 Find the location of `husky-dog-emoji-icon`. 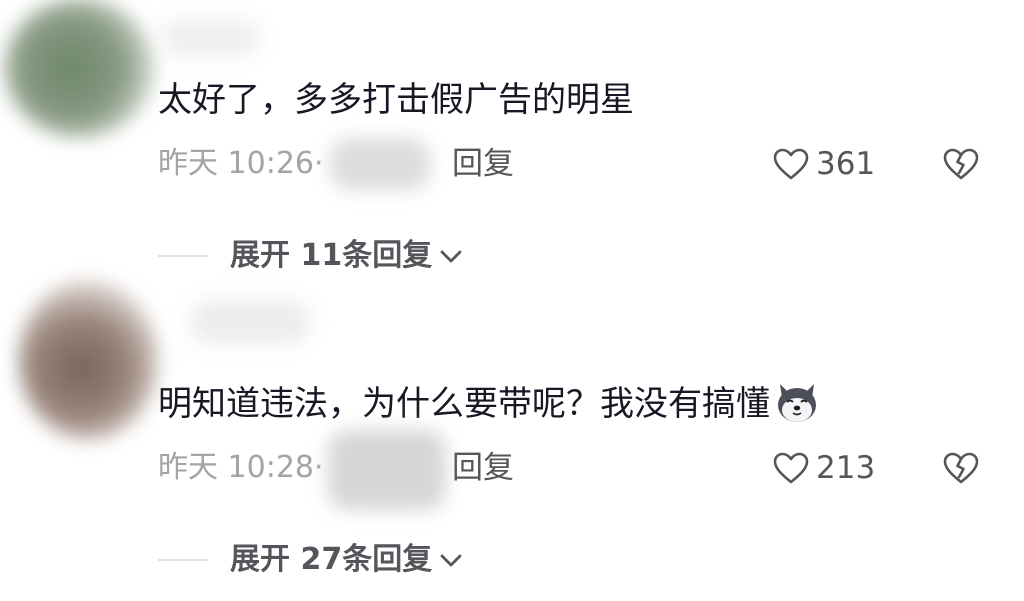

husky-dog-emoji-icon is located at coordinates (797, 402).